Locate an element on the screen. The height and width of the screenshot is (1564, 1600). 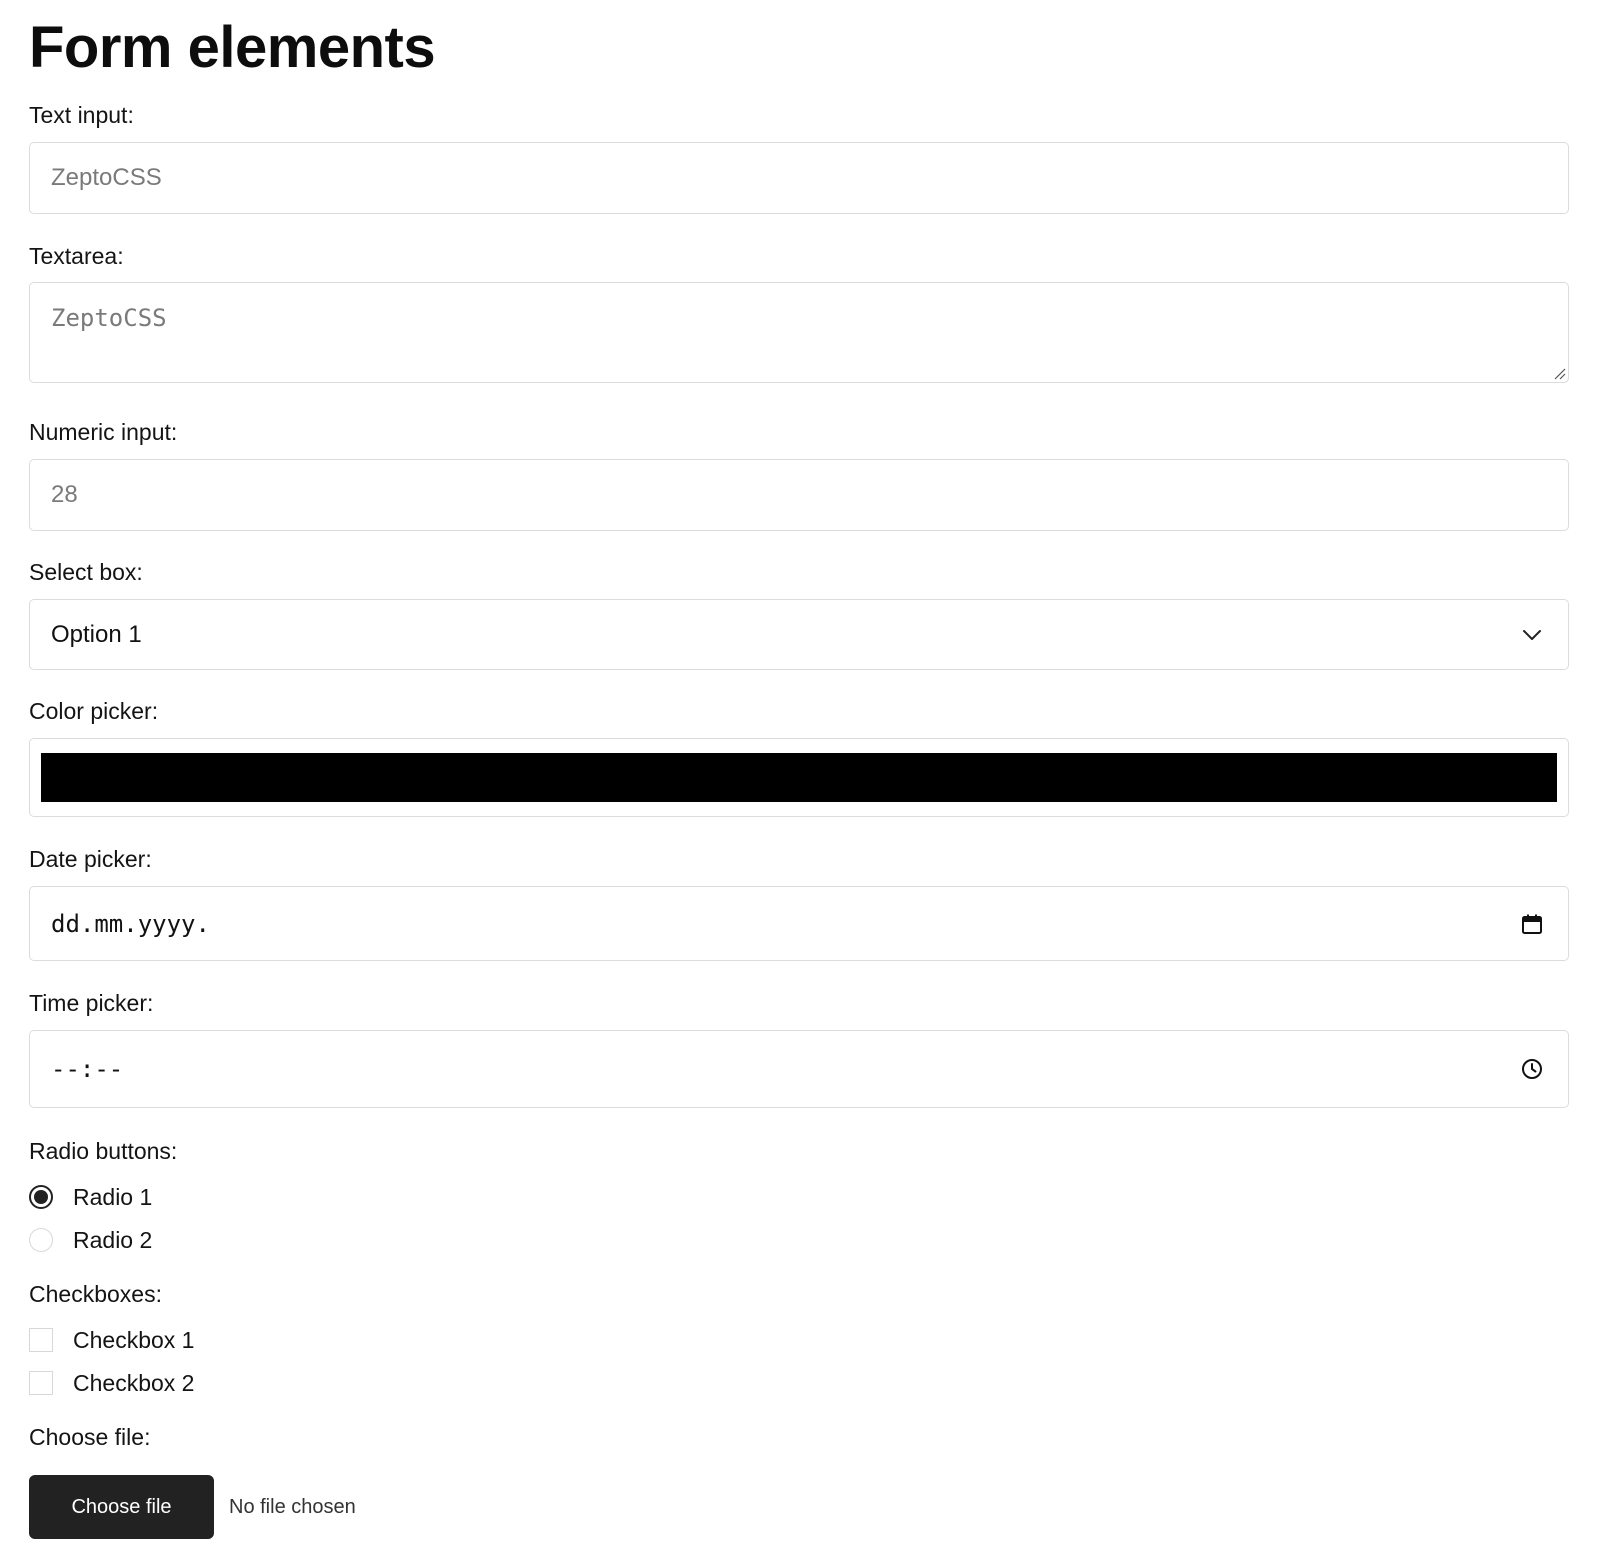
checkbox-2-label: Checkbox 2 is located at coordinates (134, 1383).